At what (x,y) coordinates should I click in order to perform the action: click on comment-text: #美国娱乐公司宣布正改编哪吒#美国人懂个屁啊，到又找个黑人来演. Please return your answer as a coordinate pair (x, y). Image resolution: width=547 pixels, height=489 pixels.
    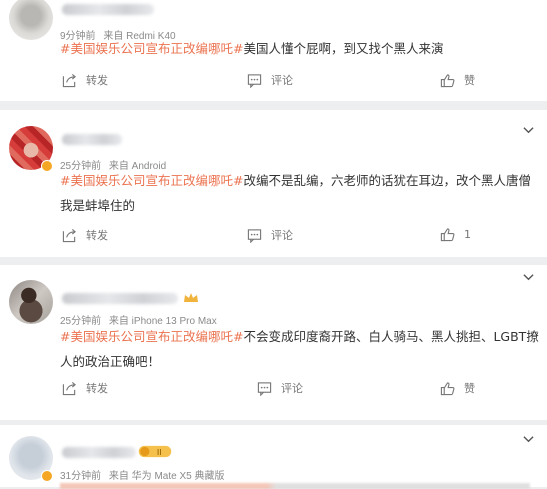
    Looking at the image, I should click on (252, 48).